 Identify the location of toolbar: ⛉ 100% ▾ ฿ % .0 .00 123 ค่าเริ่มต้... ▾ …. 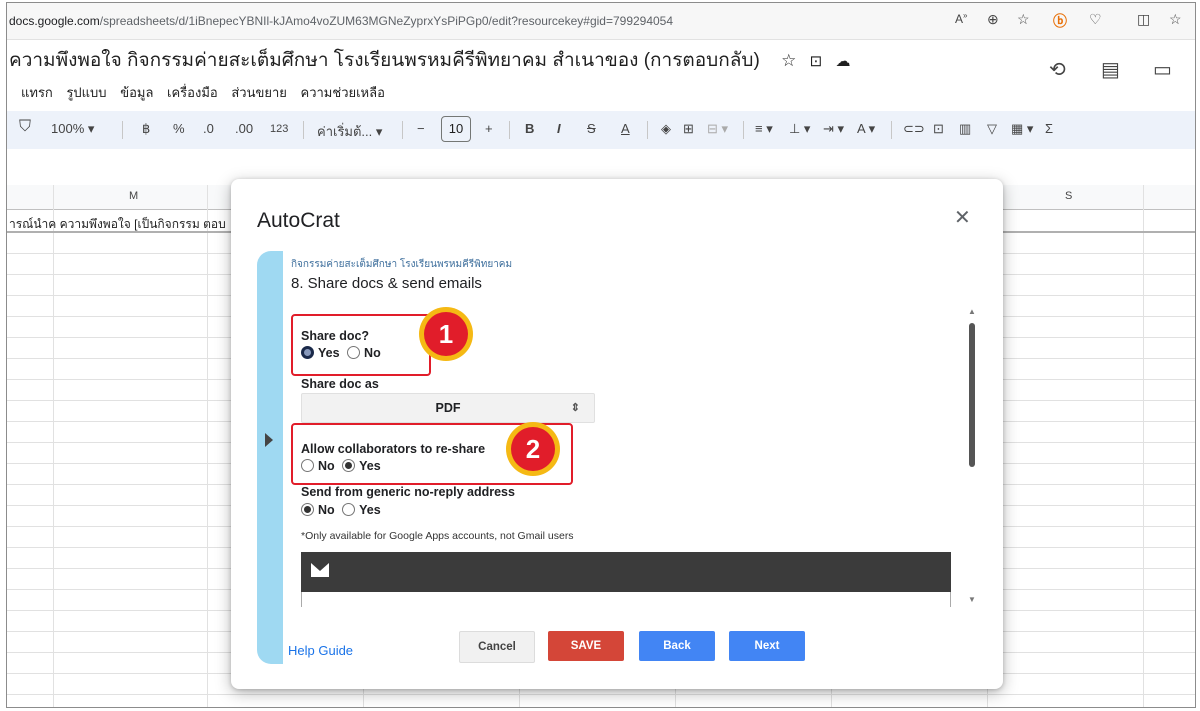
(601, 130).